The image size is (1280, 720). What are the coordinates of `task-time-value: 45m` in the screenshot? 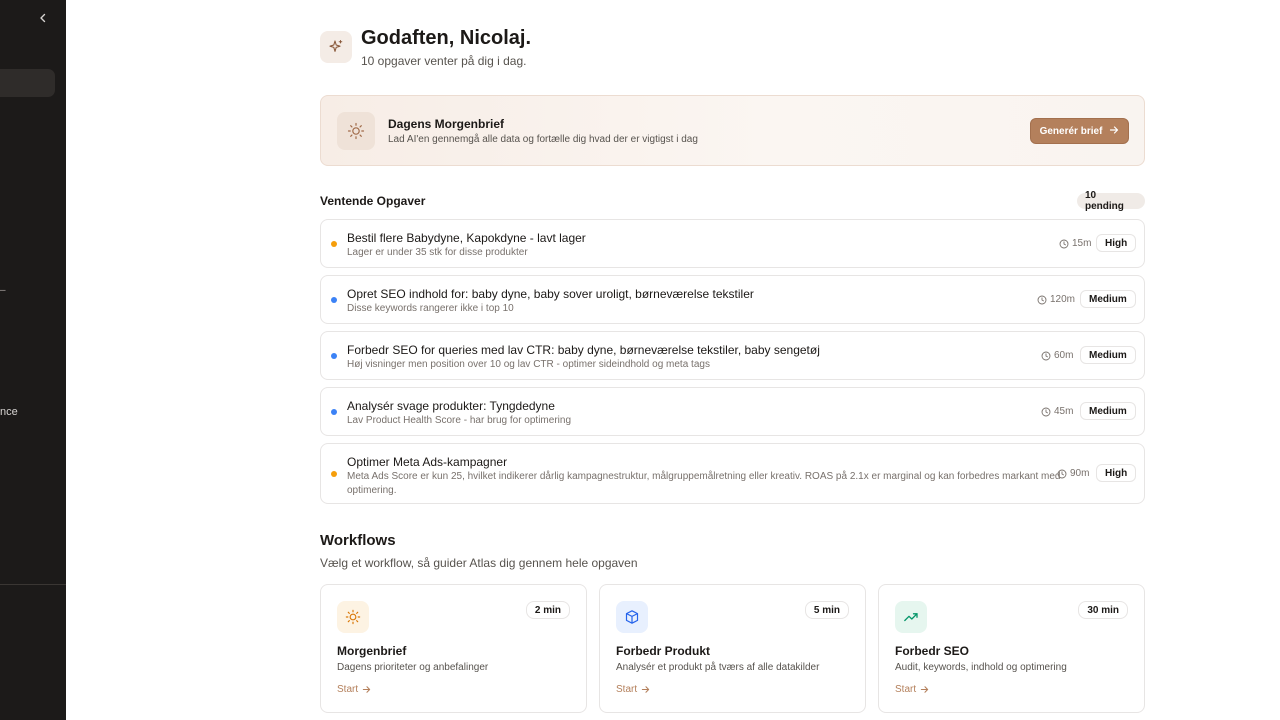 It's located at (1064, 411).